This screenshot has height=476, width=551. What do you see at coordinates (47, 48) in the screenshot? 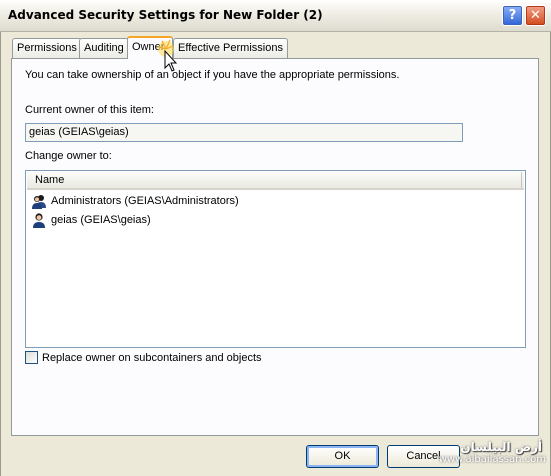
I see `tab-permissions: Permissions` at bounding box center [47, 48].